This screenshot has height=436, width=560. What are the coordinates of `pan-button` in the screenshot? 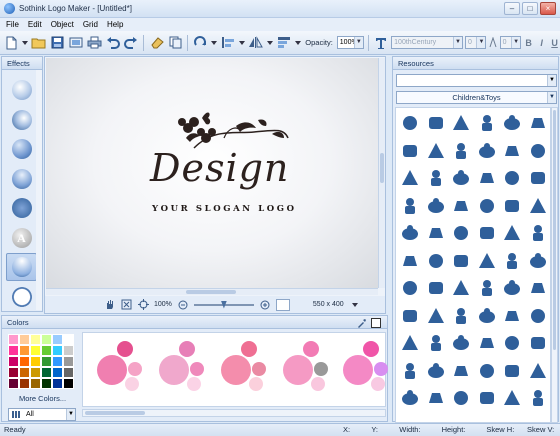 It's located at (109, 305).